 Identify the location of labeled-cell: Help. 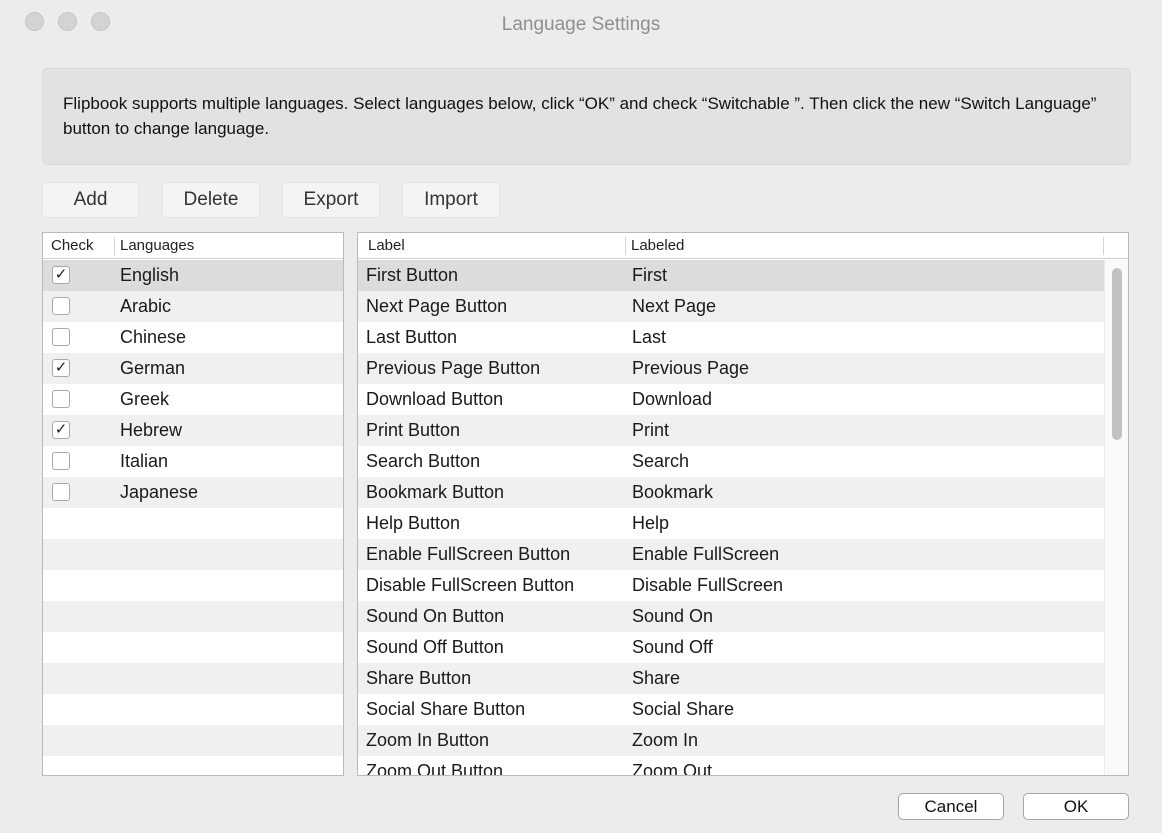
(650, 523).